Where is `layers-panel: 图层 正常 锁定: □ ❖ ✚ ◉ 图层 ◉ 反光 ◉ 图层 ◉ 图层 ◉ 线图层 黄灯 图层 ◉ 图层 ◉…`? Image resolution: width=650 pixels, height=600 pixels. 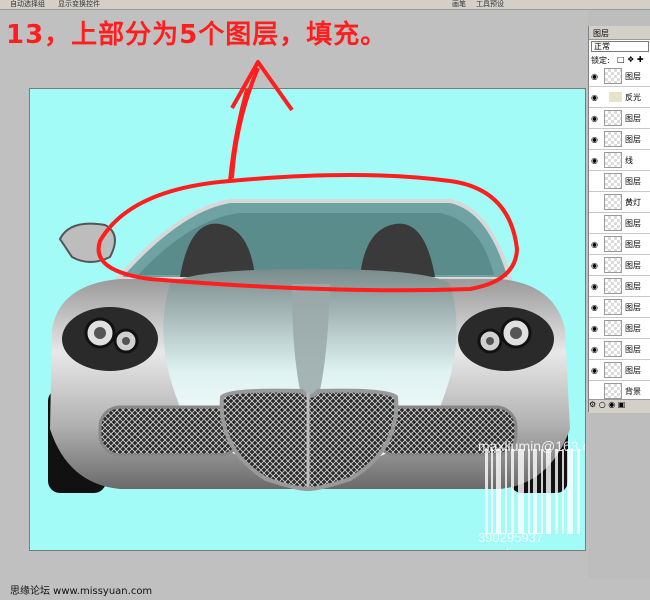 layers-panel: 图层 正常 锁定: □ ❖ ✚ ◉ 图层 ◉ 反光 ◉ 图层 ◉ 图层 ◉ 线图层 黄灯 图层 ◉ 图层 ◉… is located at coordinates (619, 219).